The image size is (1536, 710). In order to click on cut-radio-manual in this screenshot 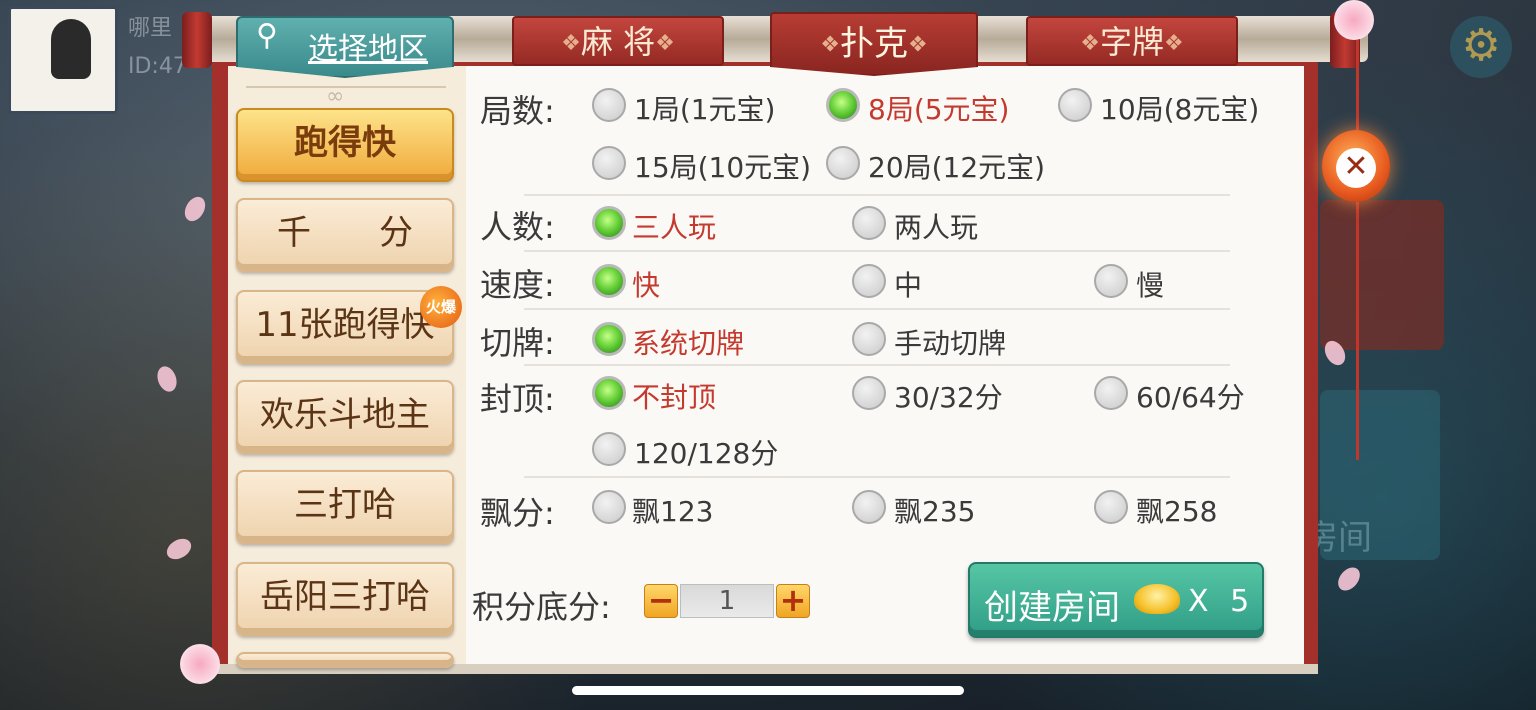, I will do `click(869, 339)`.